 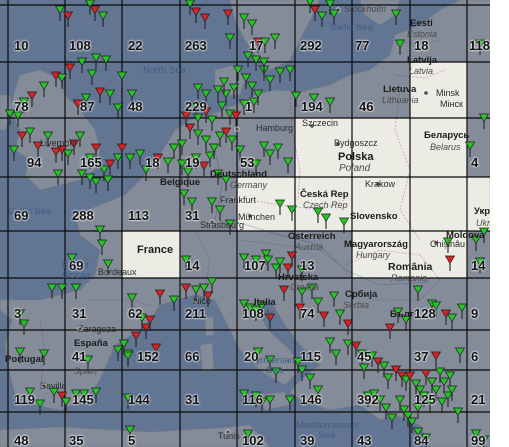 What do you see at coordinates (195, 313) in the screenshot?
I see `cell-count: 211` at bounding box center [195, 313].